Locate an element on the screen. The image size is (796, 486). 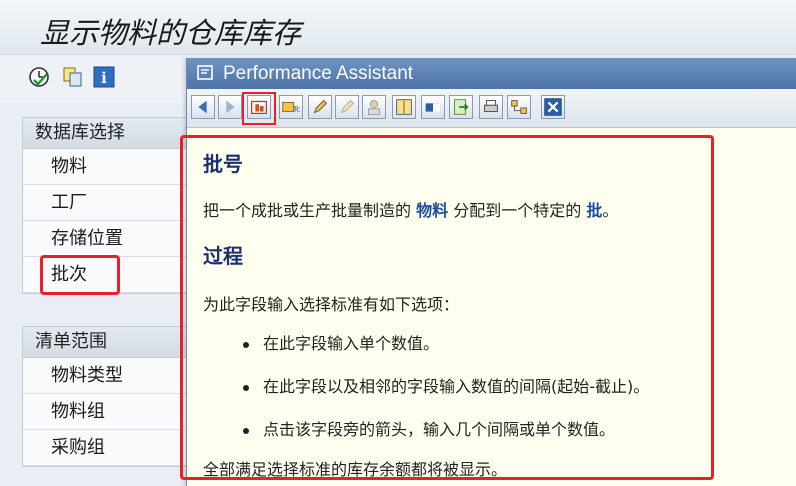
info-icon: i is located at coordinates (104, 77).